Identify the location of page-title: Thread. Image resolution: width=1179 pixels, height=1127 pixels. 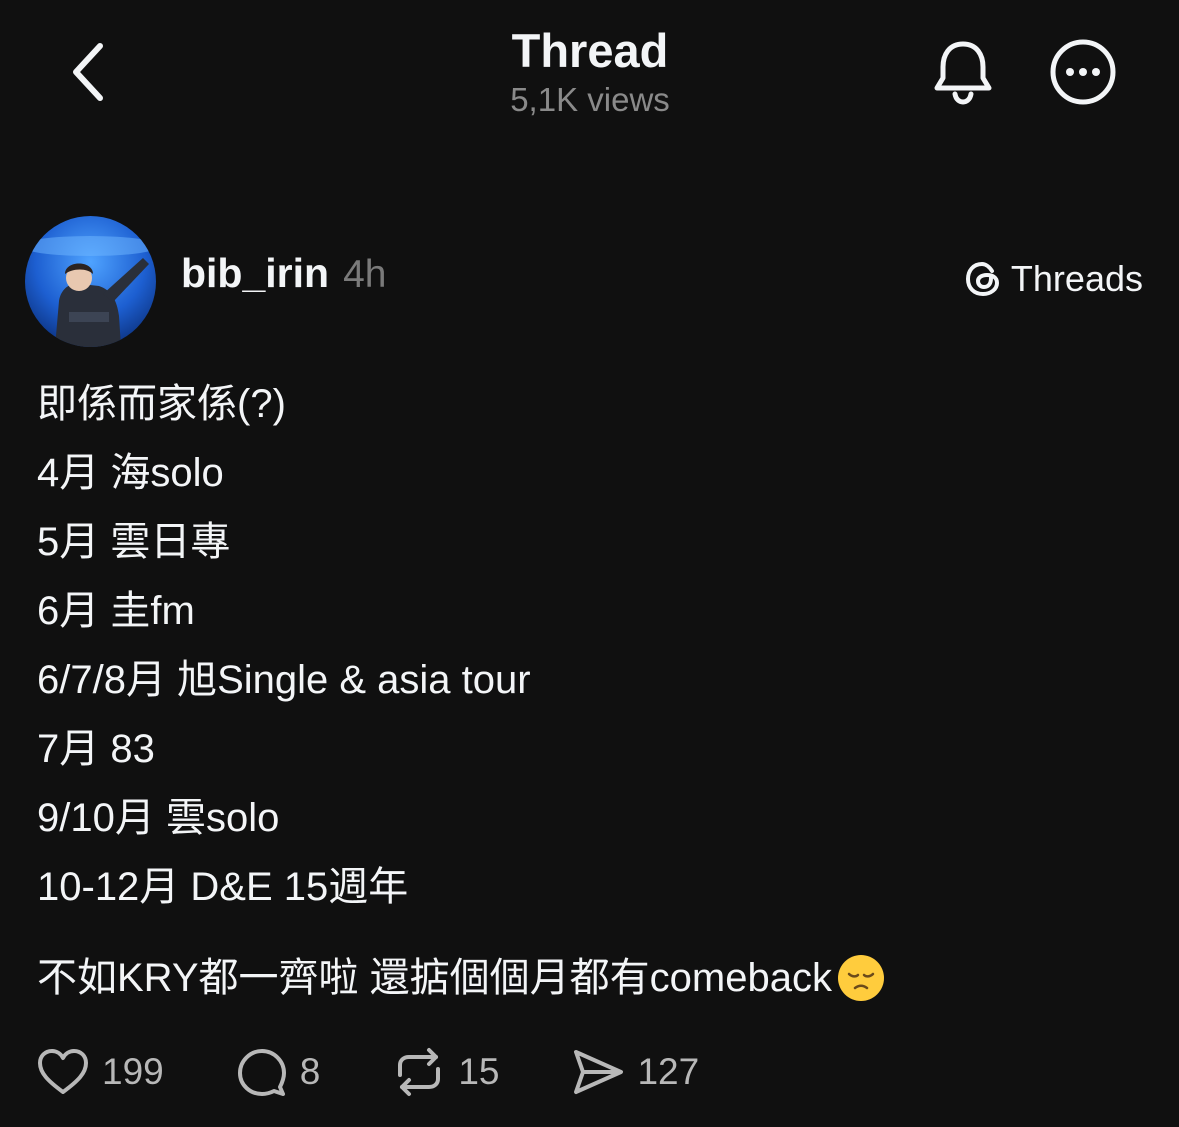
(590, 50).